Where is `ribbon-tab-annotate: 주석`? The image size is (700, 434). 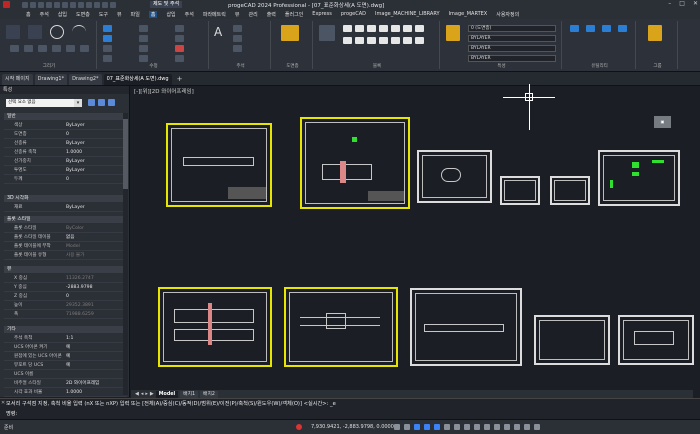 ribbon-tab-annotate: 주석 is located at coordinates (189, 14).